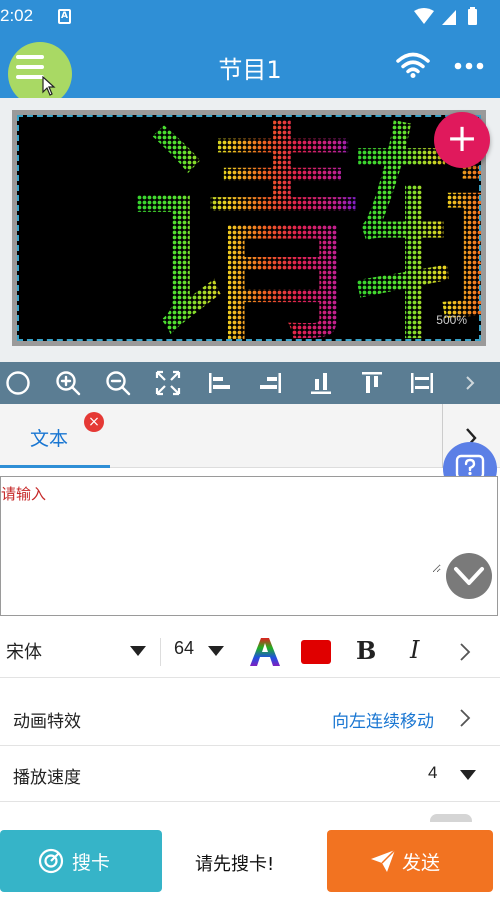 The image size is (500, 897). Describe the element at coordinates (184, 648) in the screenshot. I see `font-size-value: 64` at that location.